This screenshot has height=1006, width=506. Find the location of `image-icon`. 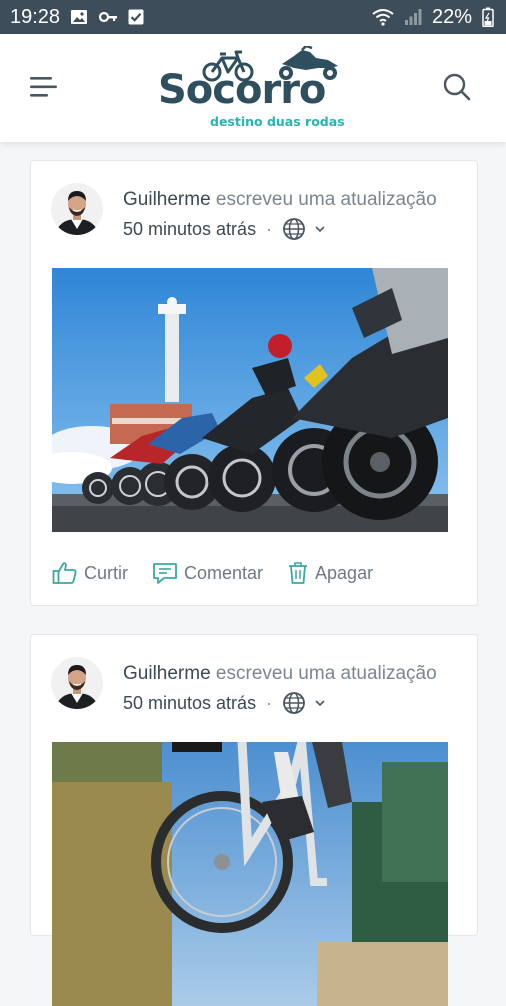

image-icon is located at coordinates (79, 17).